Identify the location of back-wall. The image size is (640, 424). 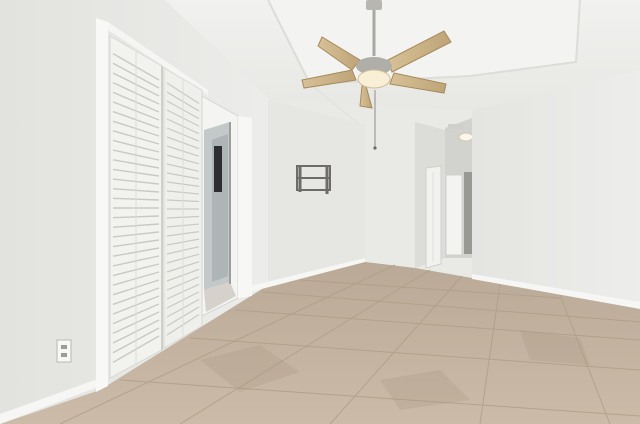
(341, 192).